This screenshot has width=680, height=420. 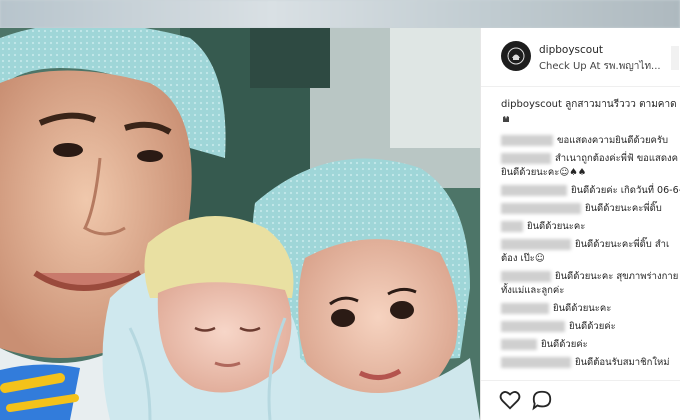 I want to click on top-blurred-bar, so click(x=340, y=14).